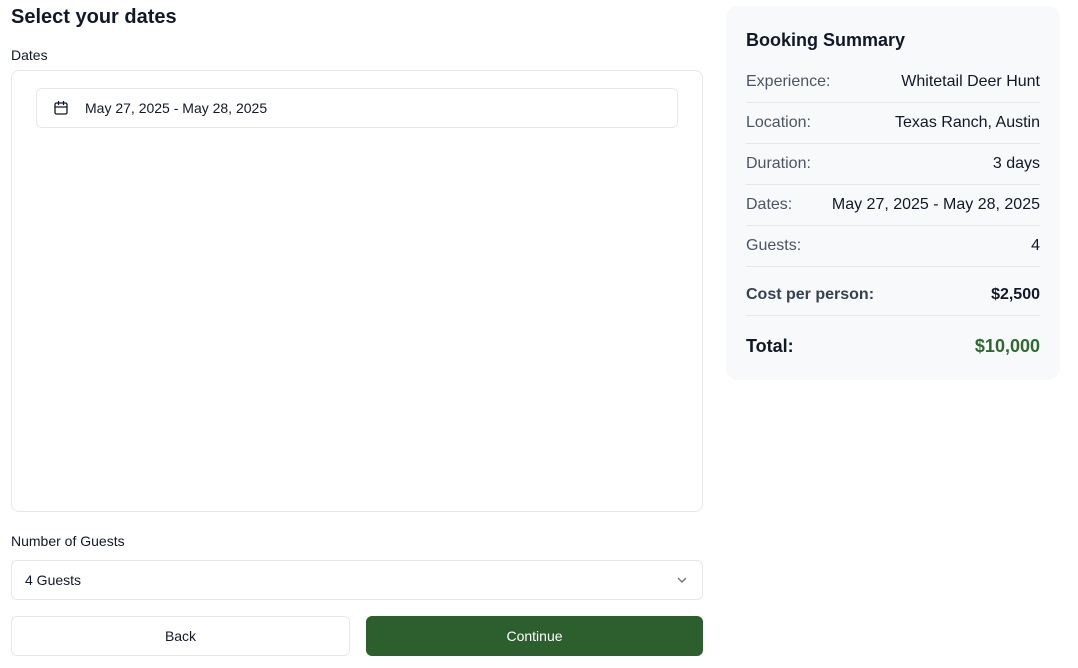 This screenshot has height=668, width=1078. What do you see at coordinates (770, 345) in the screenshot?
I see `total-label: Total:` at bounding box center [770, 345].